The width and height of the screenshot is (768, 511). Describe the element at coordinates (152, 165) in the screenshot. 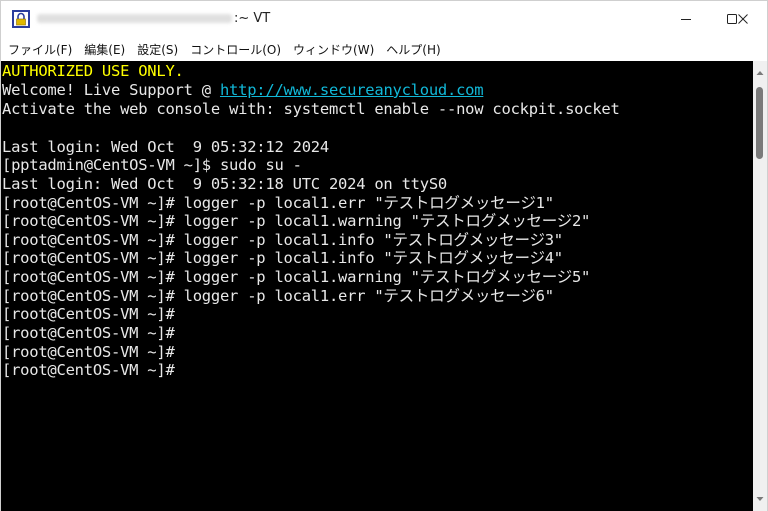

I see `terminal-line: [pptadmin@CentOS-VM ~]$ sudo su -` at that location.